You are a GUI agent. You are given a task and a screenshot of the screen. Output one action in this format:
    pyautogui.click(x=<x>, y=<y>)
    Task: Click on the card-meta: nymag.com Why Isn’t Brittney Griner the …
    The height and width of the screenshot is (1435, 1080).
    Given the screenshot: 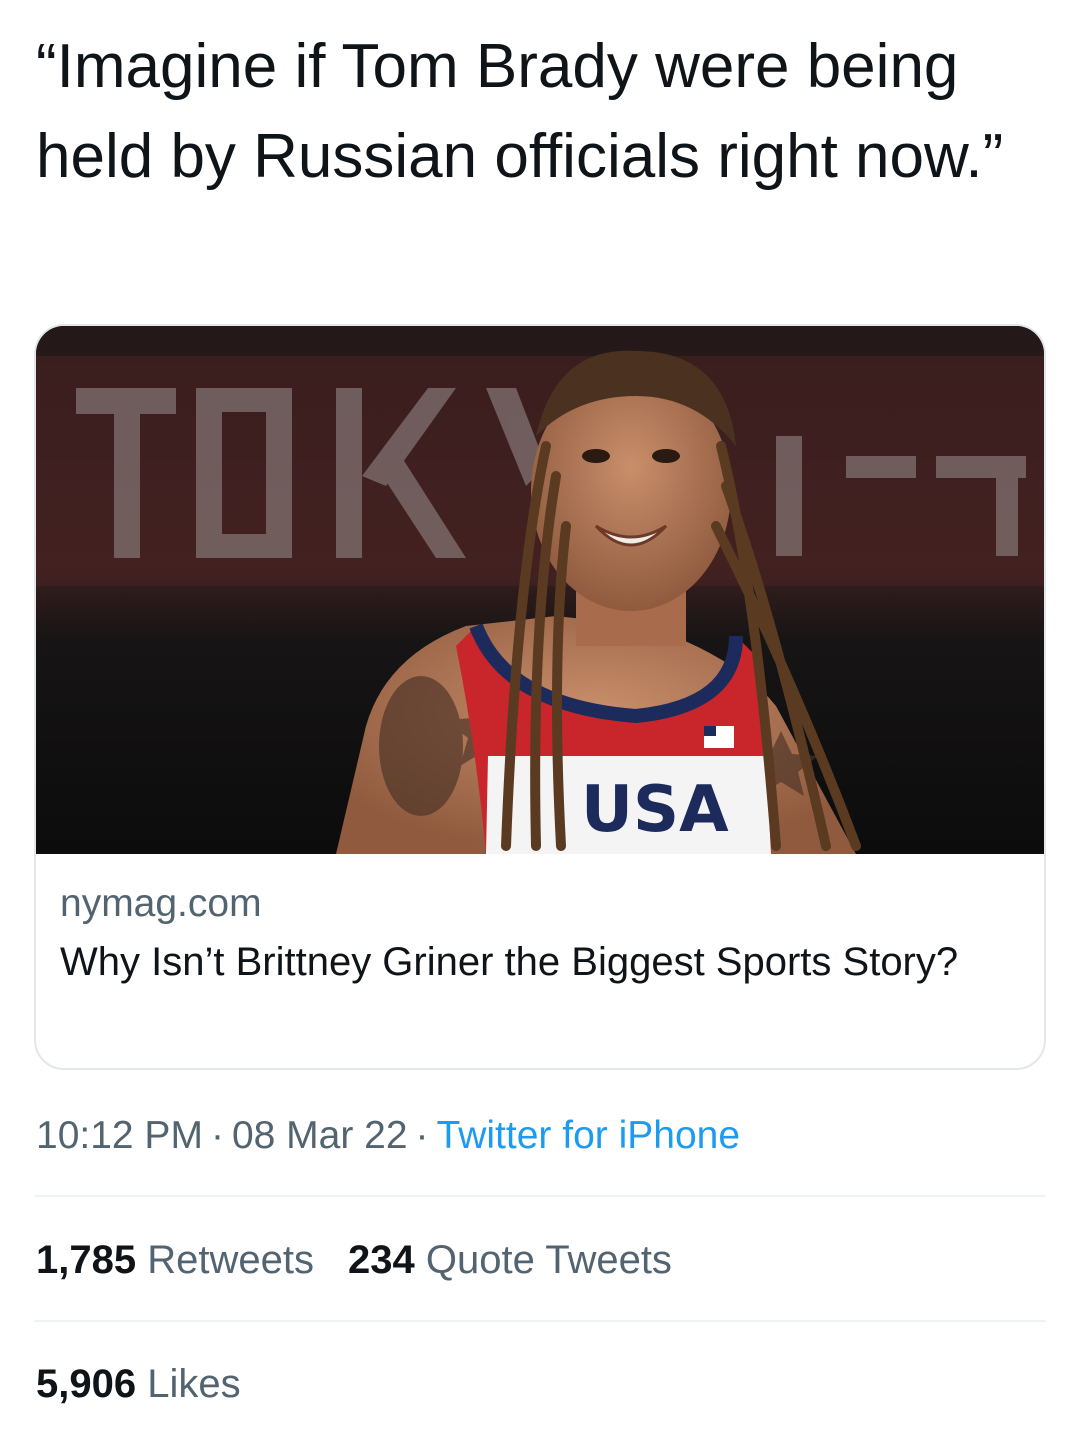 What is the action you would take?
    pyautogui.click(x=540, y=932)
    